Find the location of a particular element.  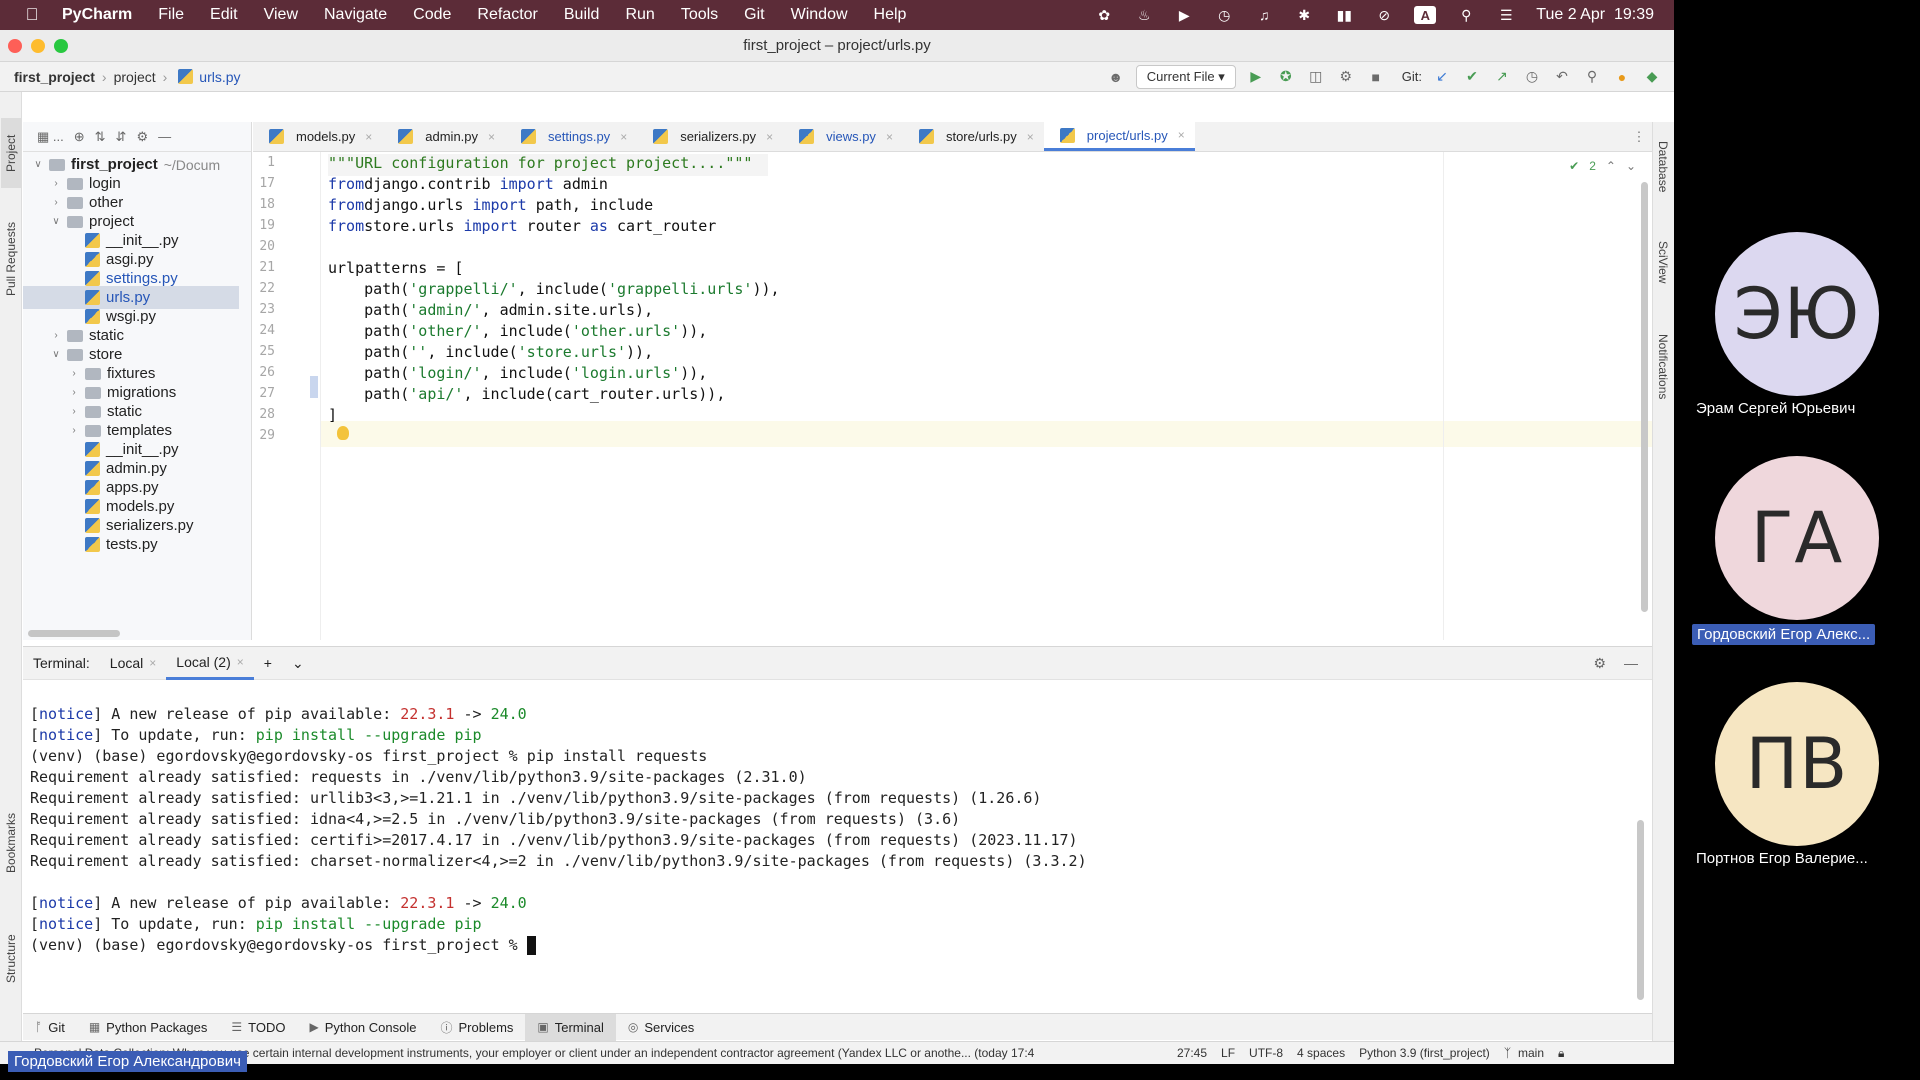

new-tab-plus-icon: + is located at coordinates (268, 663).